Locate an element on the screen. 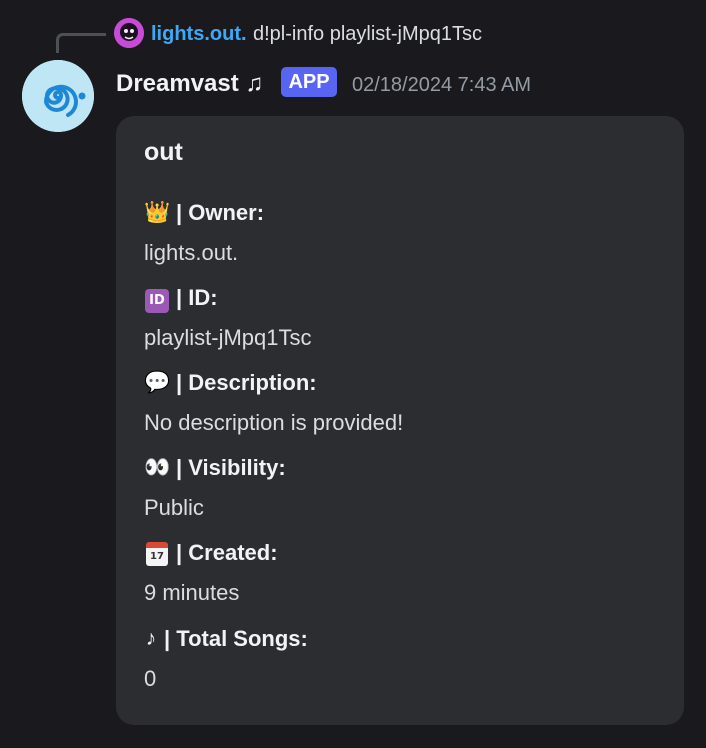 The width and height of the screenshot is (706, 748). music-note-icon: ♪ is located at coordinates (151, 638).